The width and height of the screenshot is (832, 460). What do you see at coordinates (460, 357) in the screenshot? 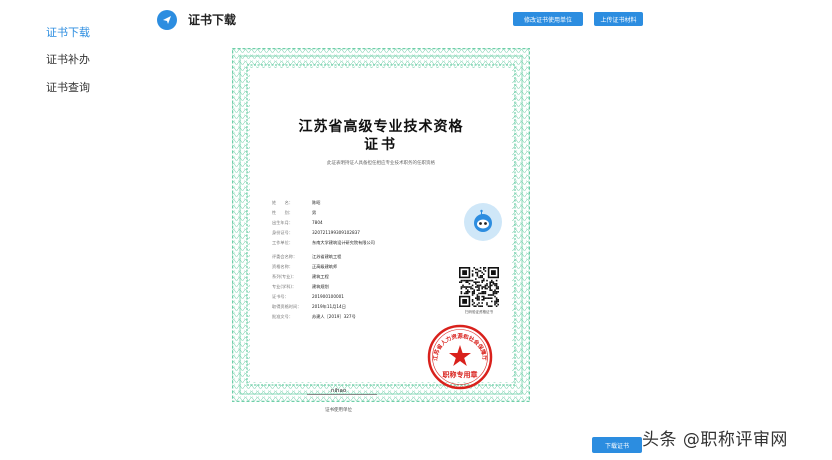
I see `official-seal-icon: 江苏省人力资源和社会保障厅 职称专用章` at bounding box center [460, 357].